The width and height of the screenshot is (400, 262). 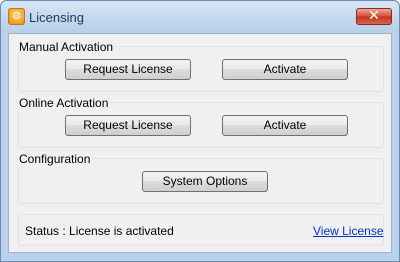 I want to click on close-button: ✕, so click(x=374, y=16).